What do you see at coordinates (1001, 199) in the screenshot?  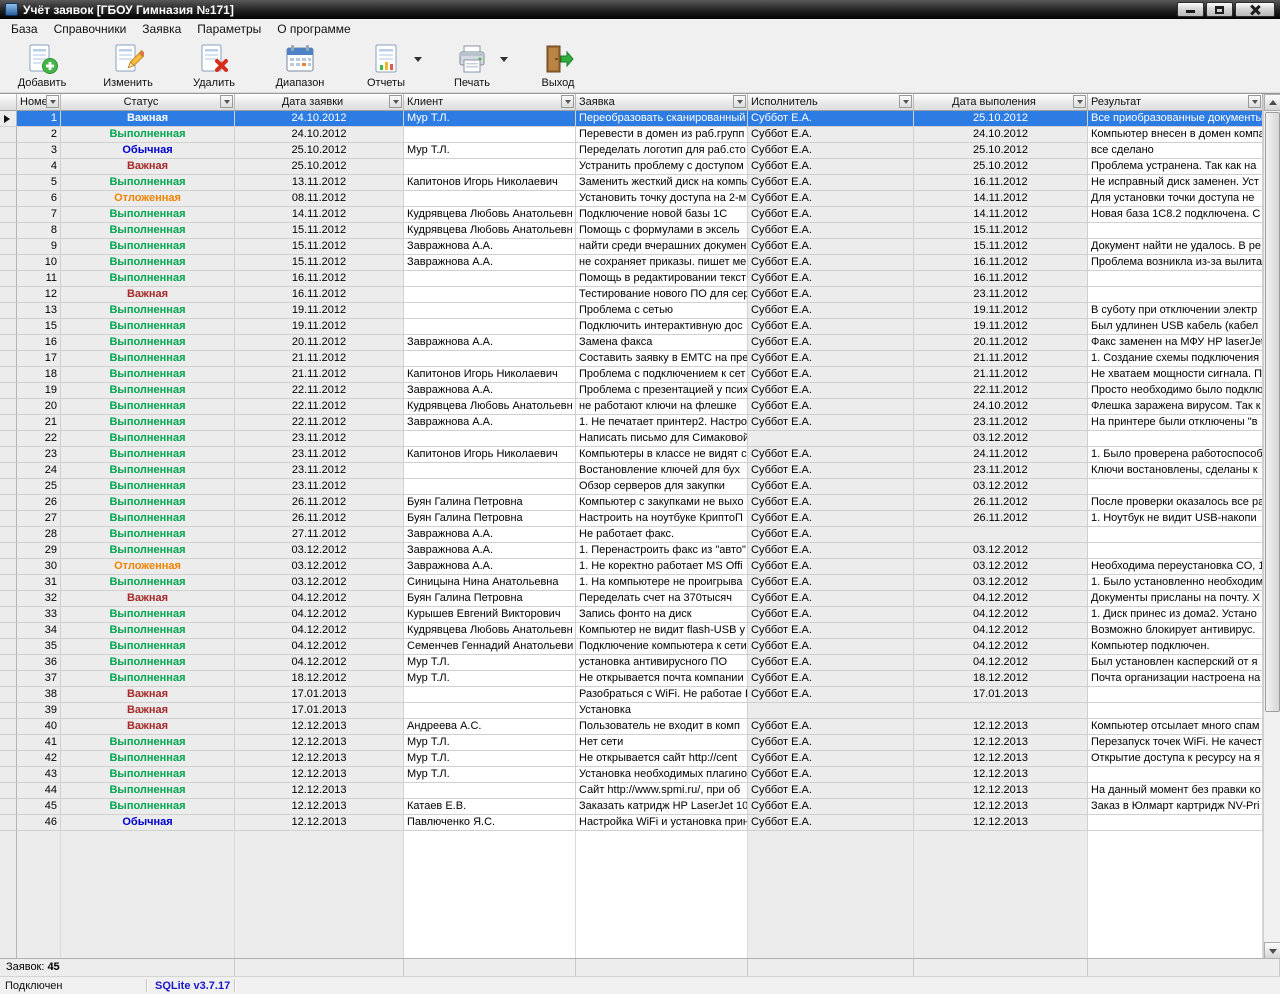 I see `cell-completion-date: 14.11.2012` at bounding box center [1001, 199].